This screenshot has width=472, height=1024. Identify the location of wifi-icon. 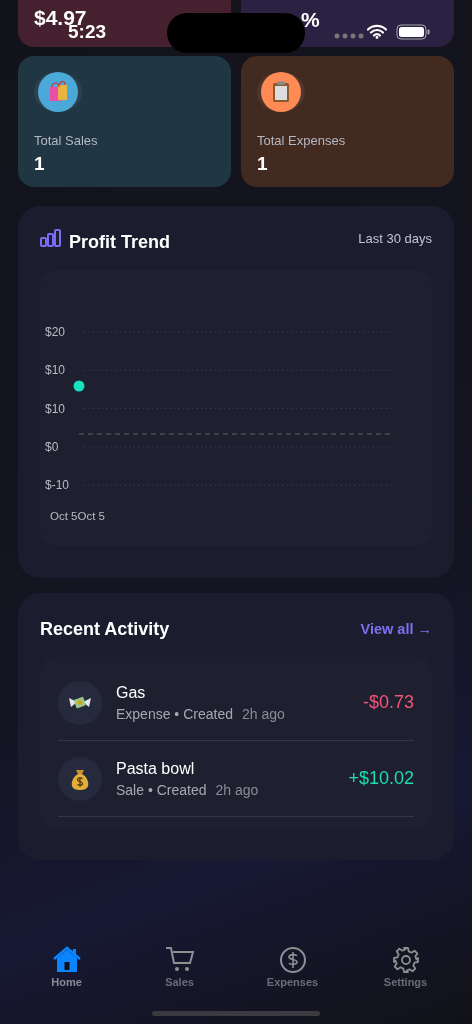
(377, 31).